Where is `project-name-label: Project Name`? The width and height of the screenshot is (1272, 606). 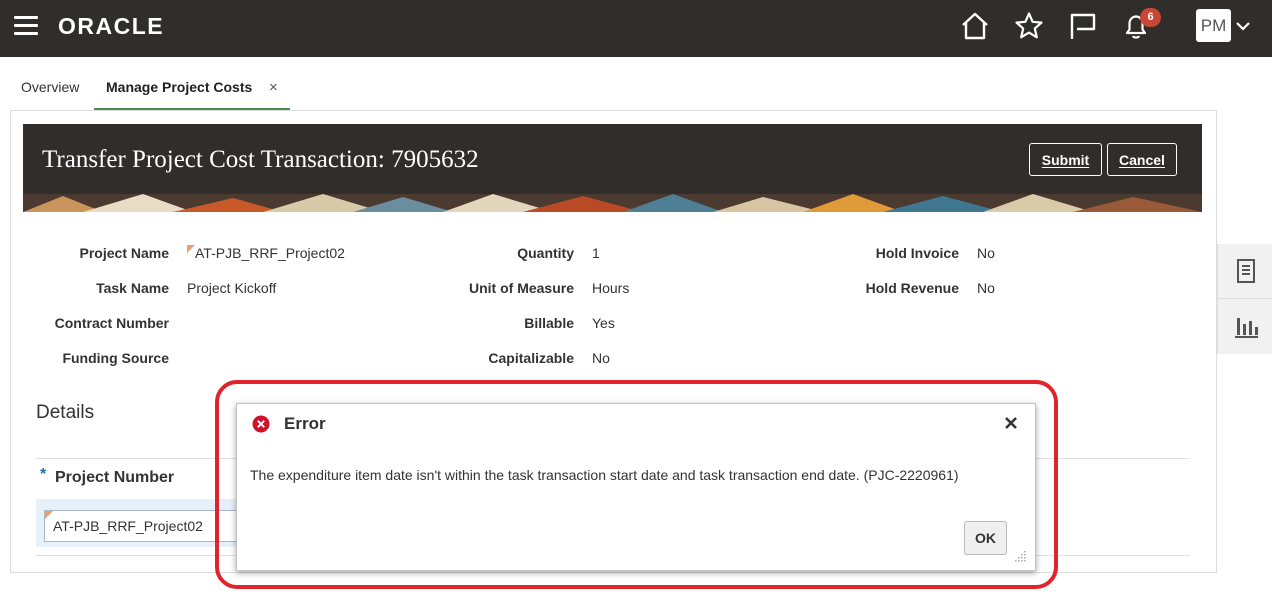 project-name-label: Project Name is located at coordinates (124, 253).